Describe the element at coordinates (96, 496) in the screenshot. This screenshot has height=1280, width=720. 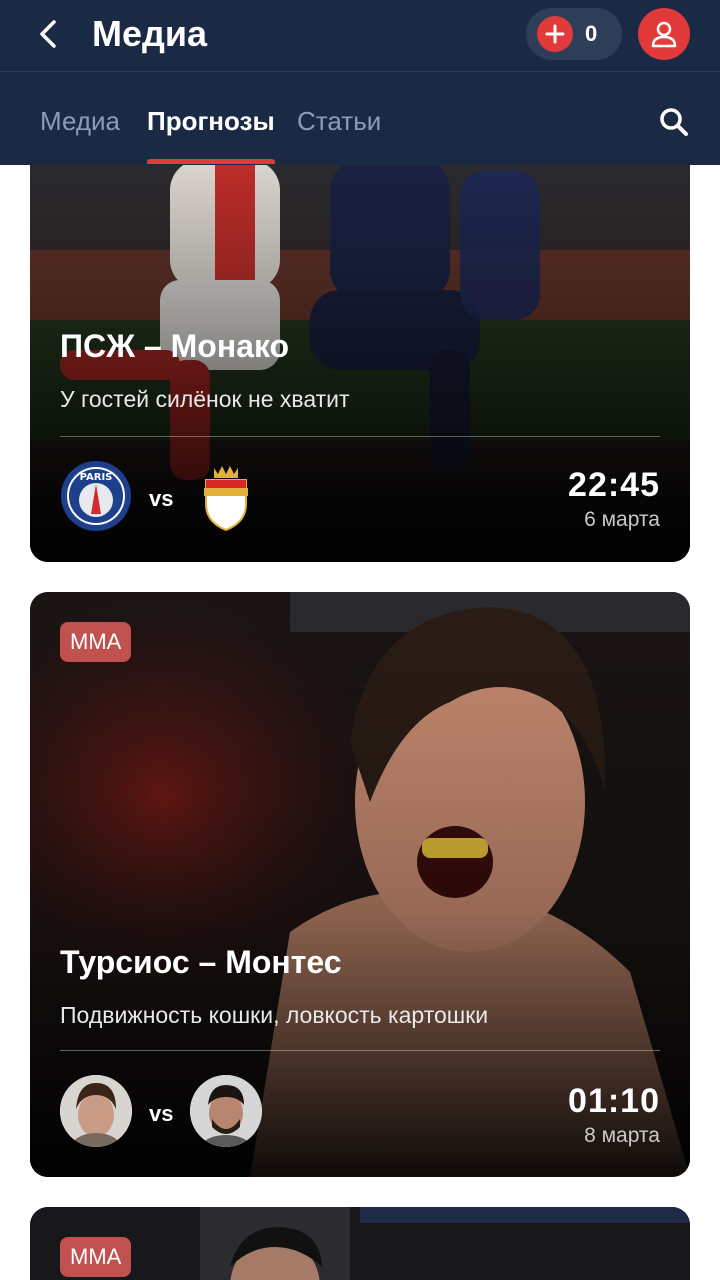
I see `psg-logo: PARIS` at that location.